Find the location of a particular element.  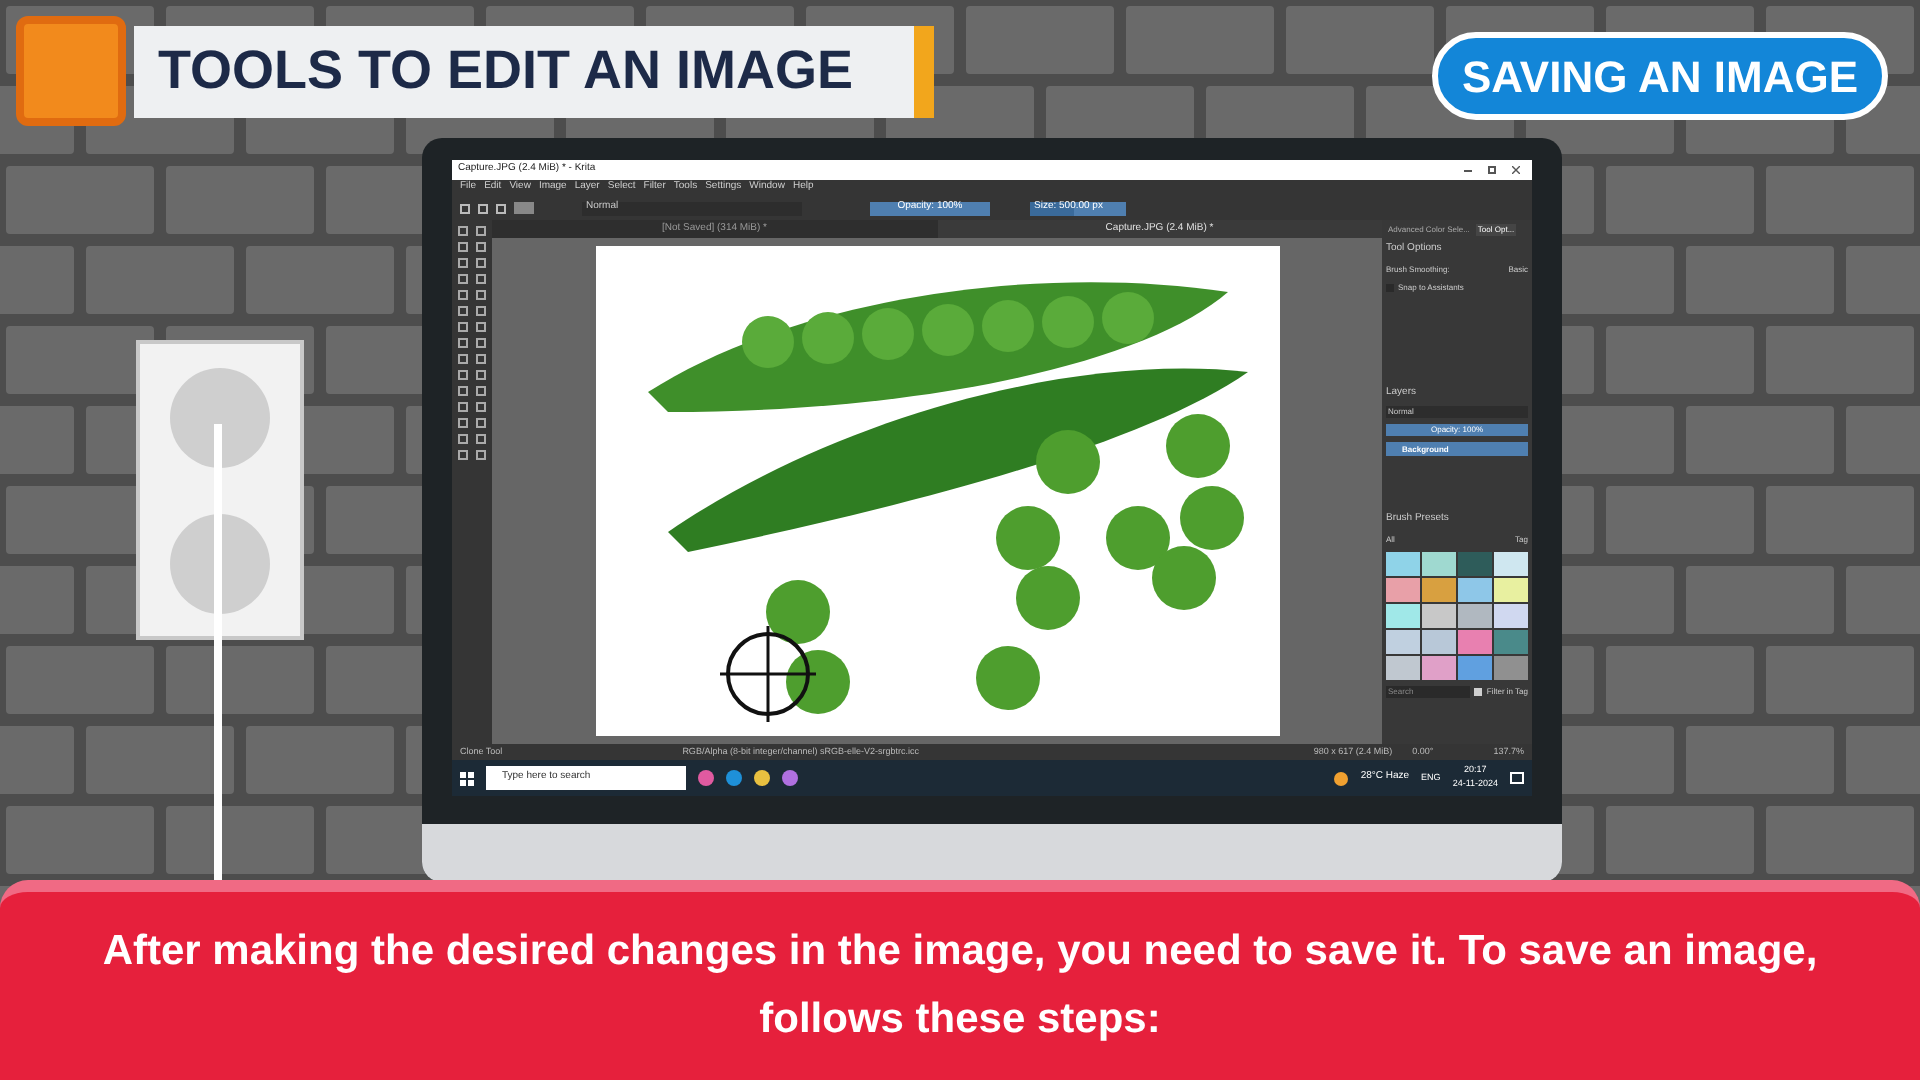

start-icon is located at coordinates (467, 778).